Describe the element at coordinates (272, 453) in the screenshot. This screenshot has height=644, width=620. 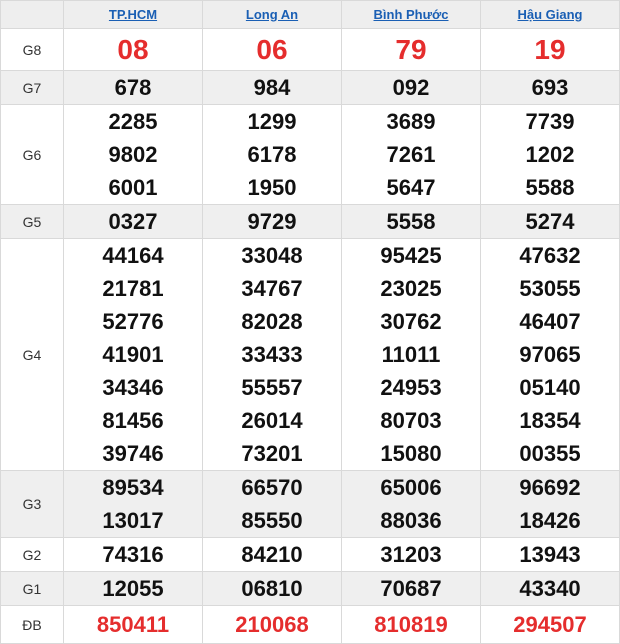
I see `result-number: 73201` at that location.